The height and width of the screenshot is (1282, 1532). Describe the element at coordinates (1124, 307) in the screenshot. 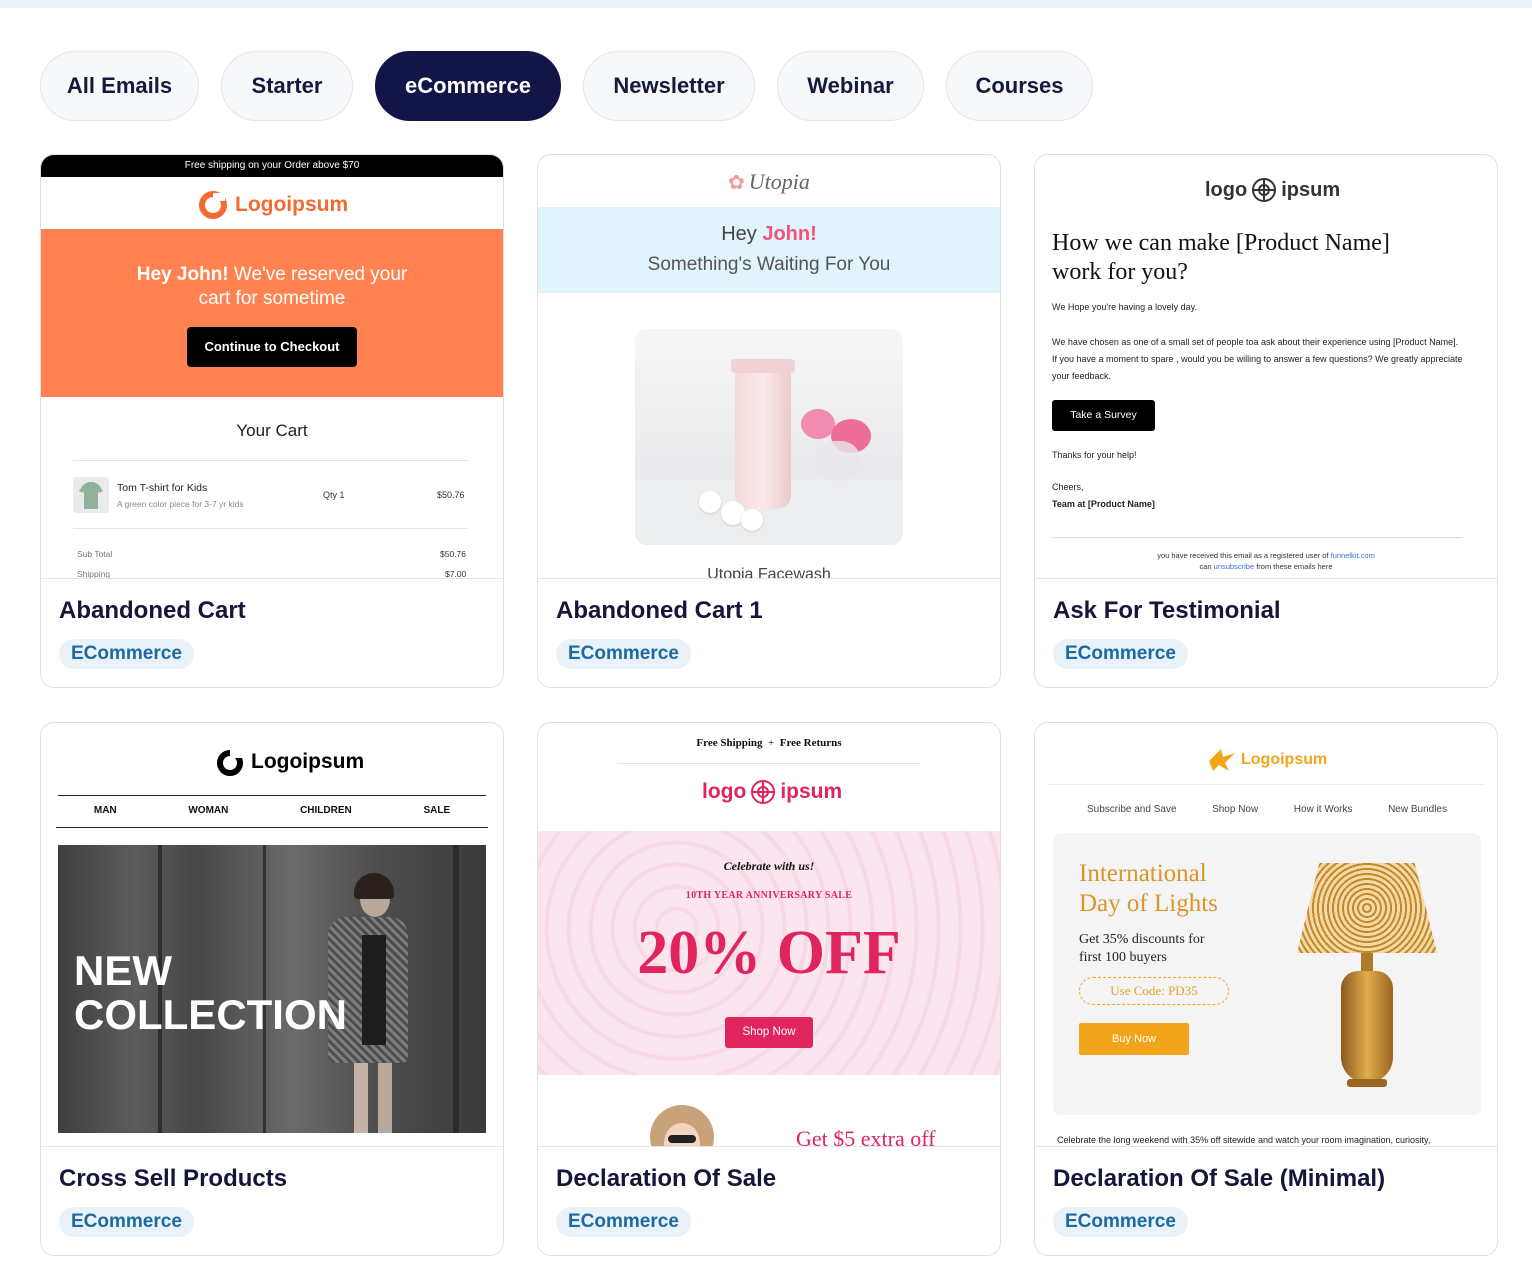

I see `email-paragraph: We Hope you're having a lovely day.` at that location.